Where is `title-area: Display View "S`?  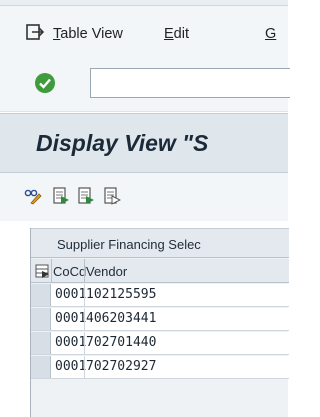 title-area: Display View "S is located at coordinates (144, 143).